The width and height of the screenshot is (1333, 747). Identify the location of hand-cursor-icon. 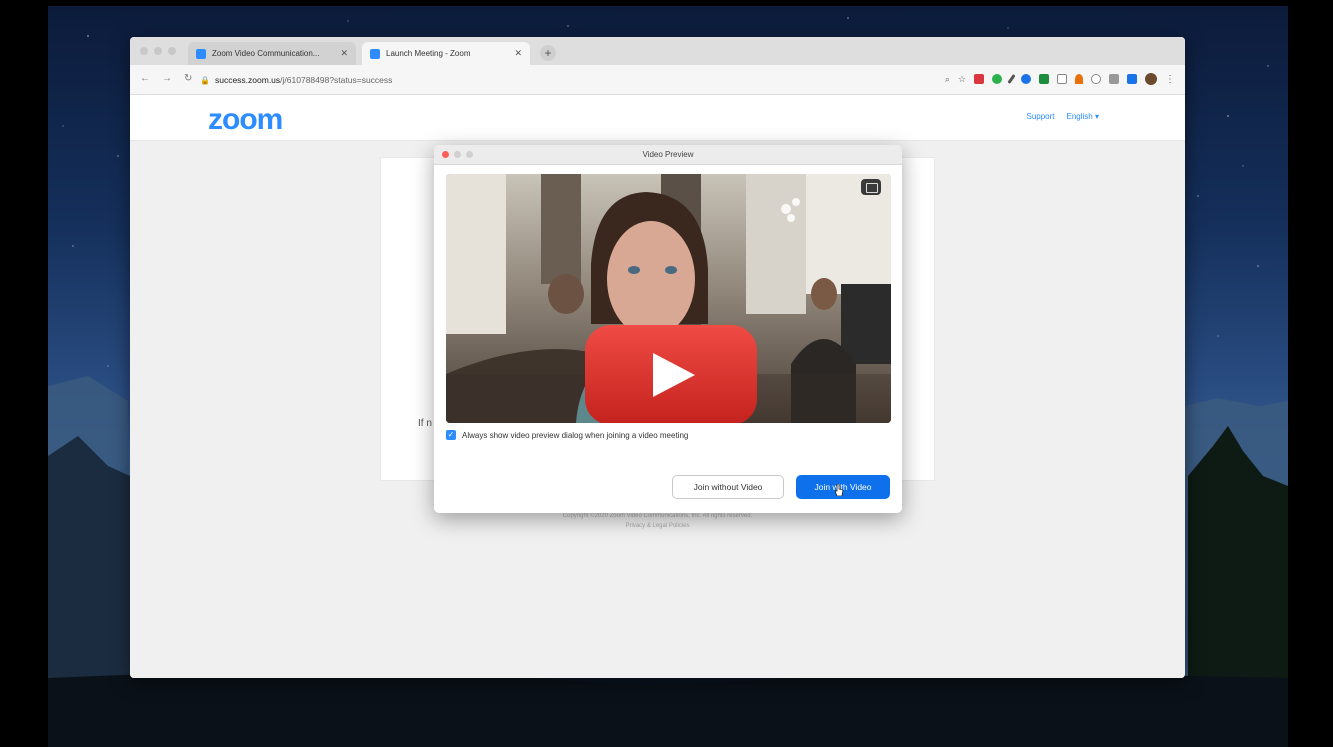
(839, 490).